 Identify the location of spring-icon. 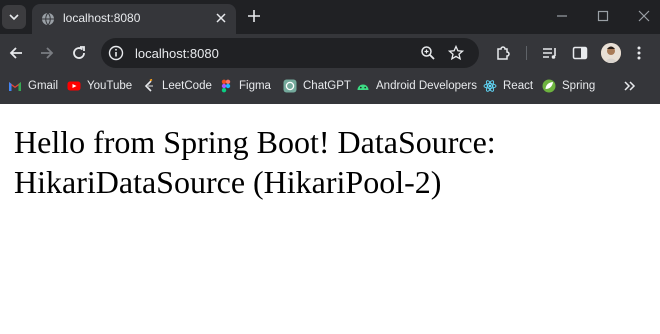
(549, 86).